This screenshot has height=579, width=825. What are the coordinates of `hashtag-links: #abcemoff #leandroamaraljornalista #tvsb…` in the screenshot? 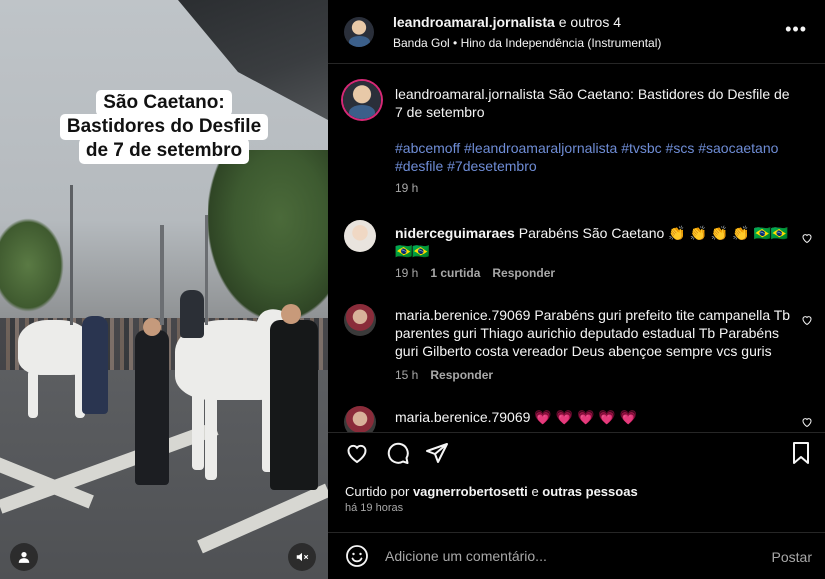 It's located at (586, 157).